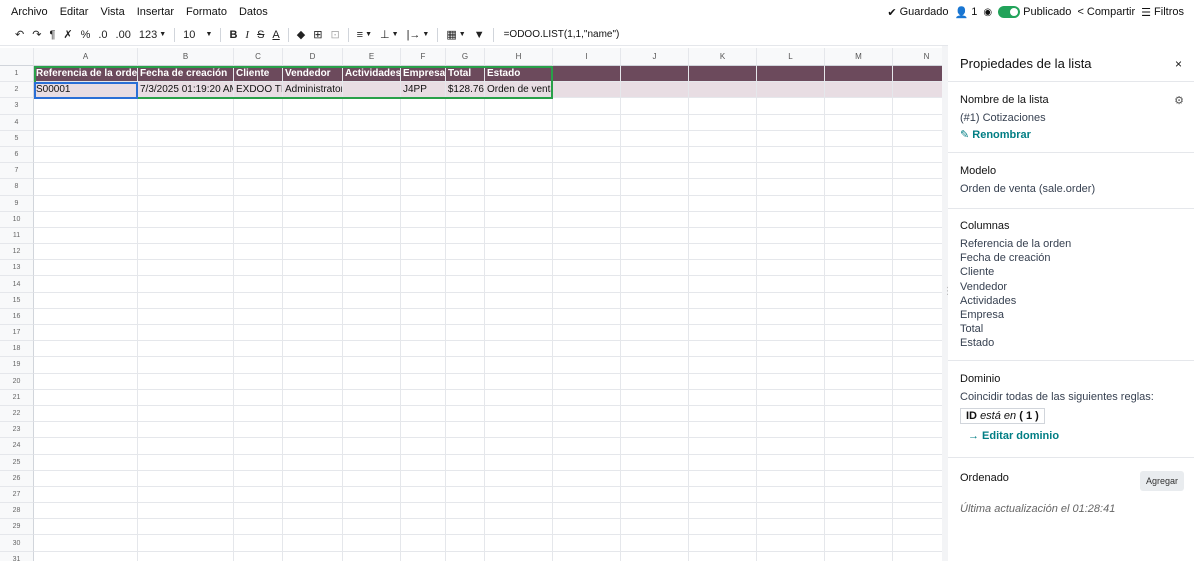 The image size is (1194, 561). I want to click on column-header: J, so click(655, 57).